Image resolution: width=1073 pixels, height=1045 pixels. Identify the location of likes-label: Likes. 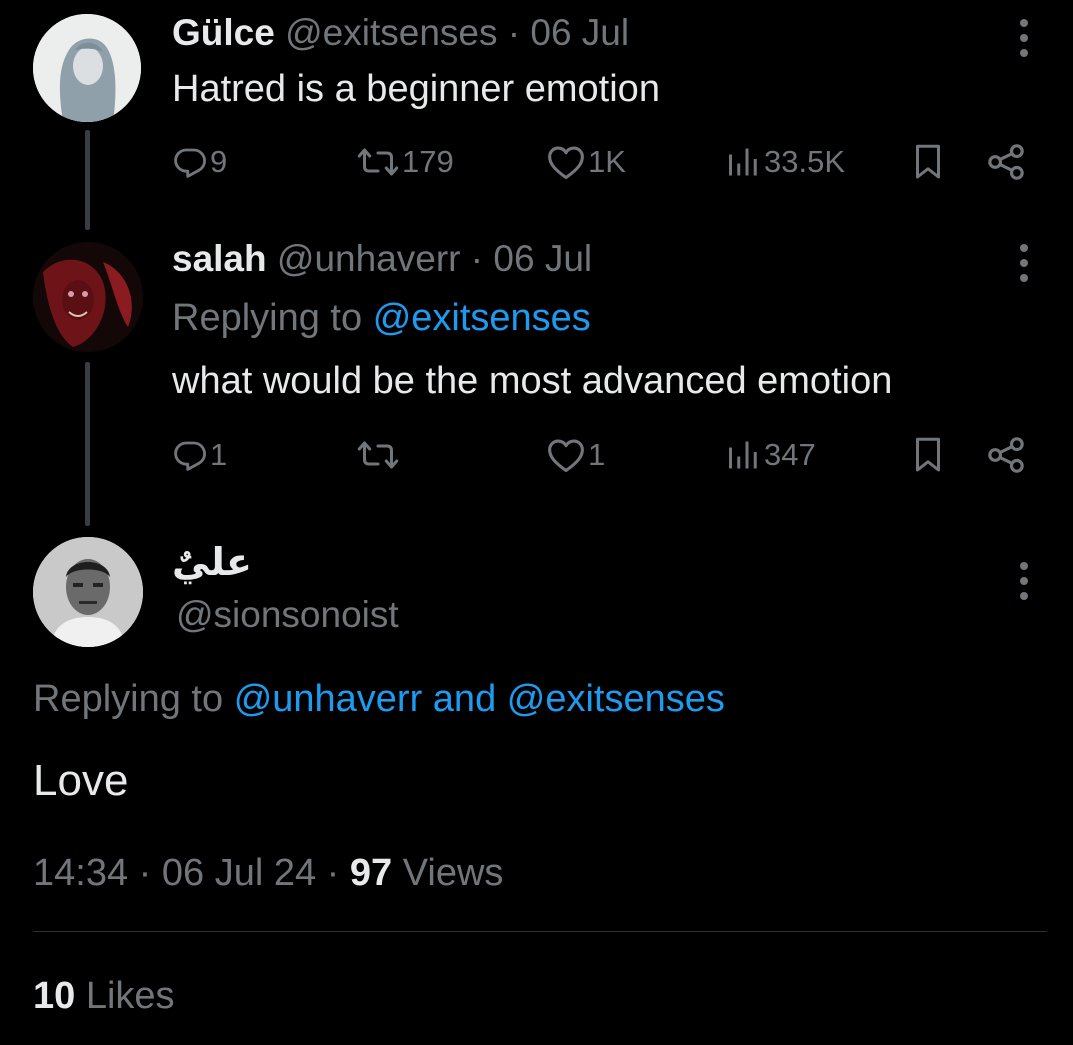
(130, 996).